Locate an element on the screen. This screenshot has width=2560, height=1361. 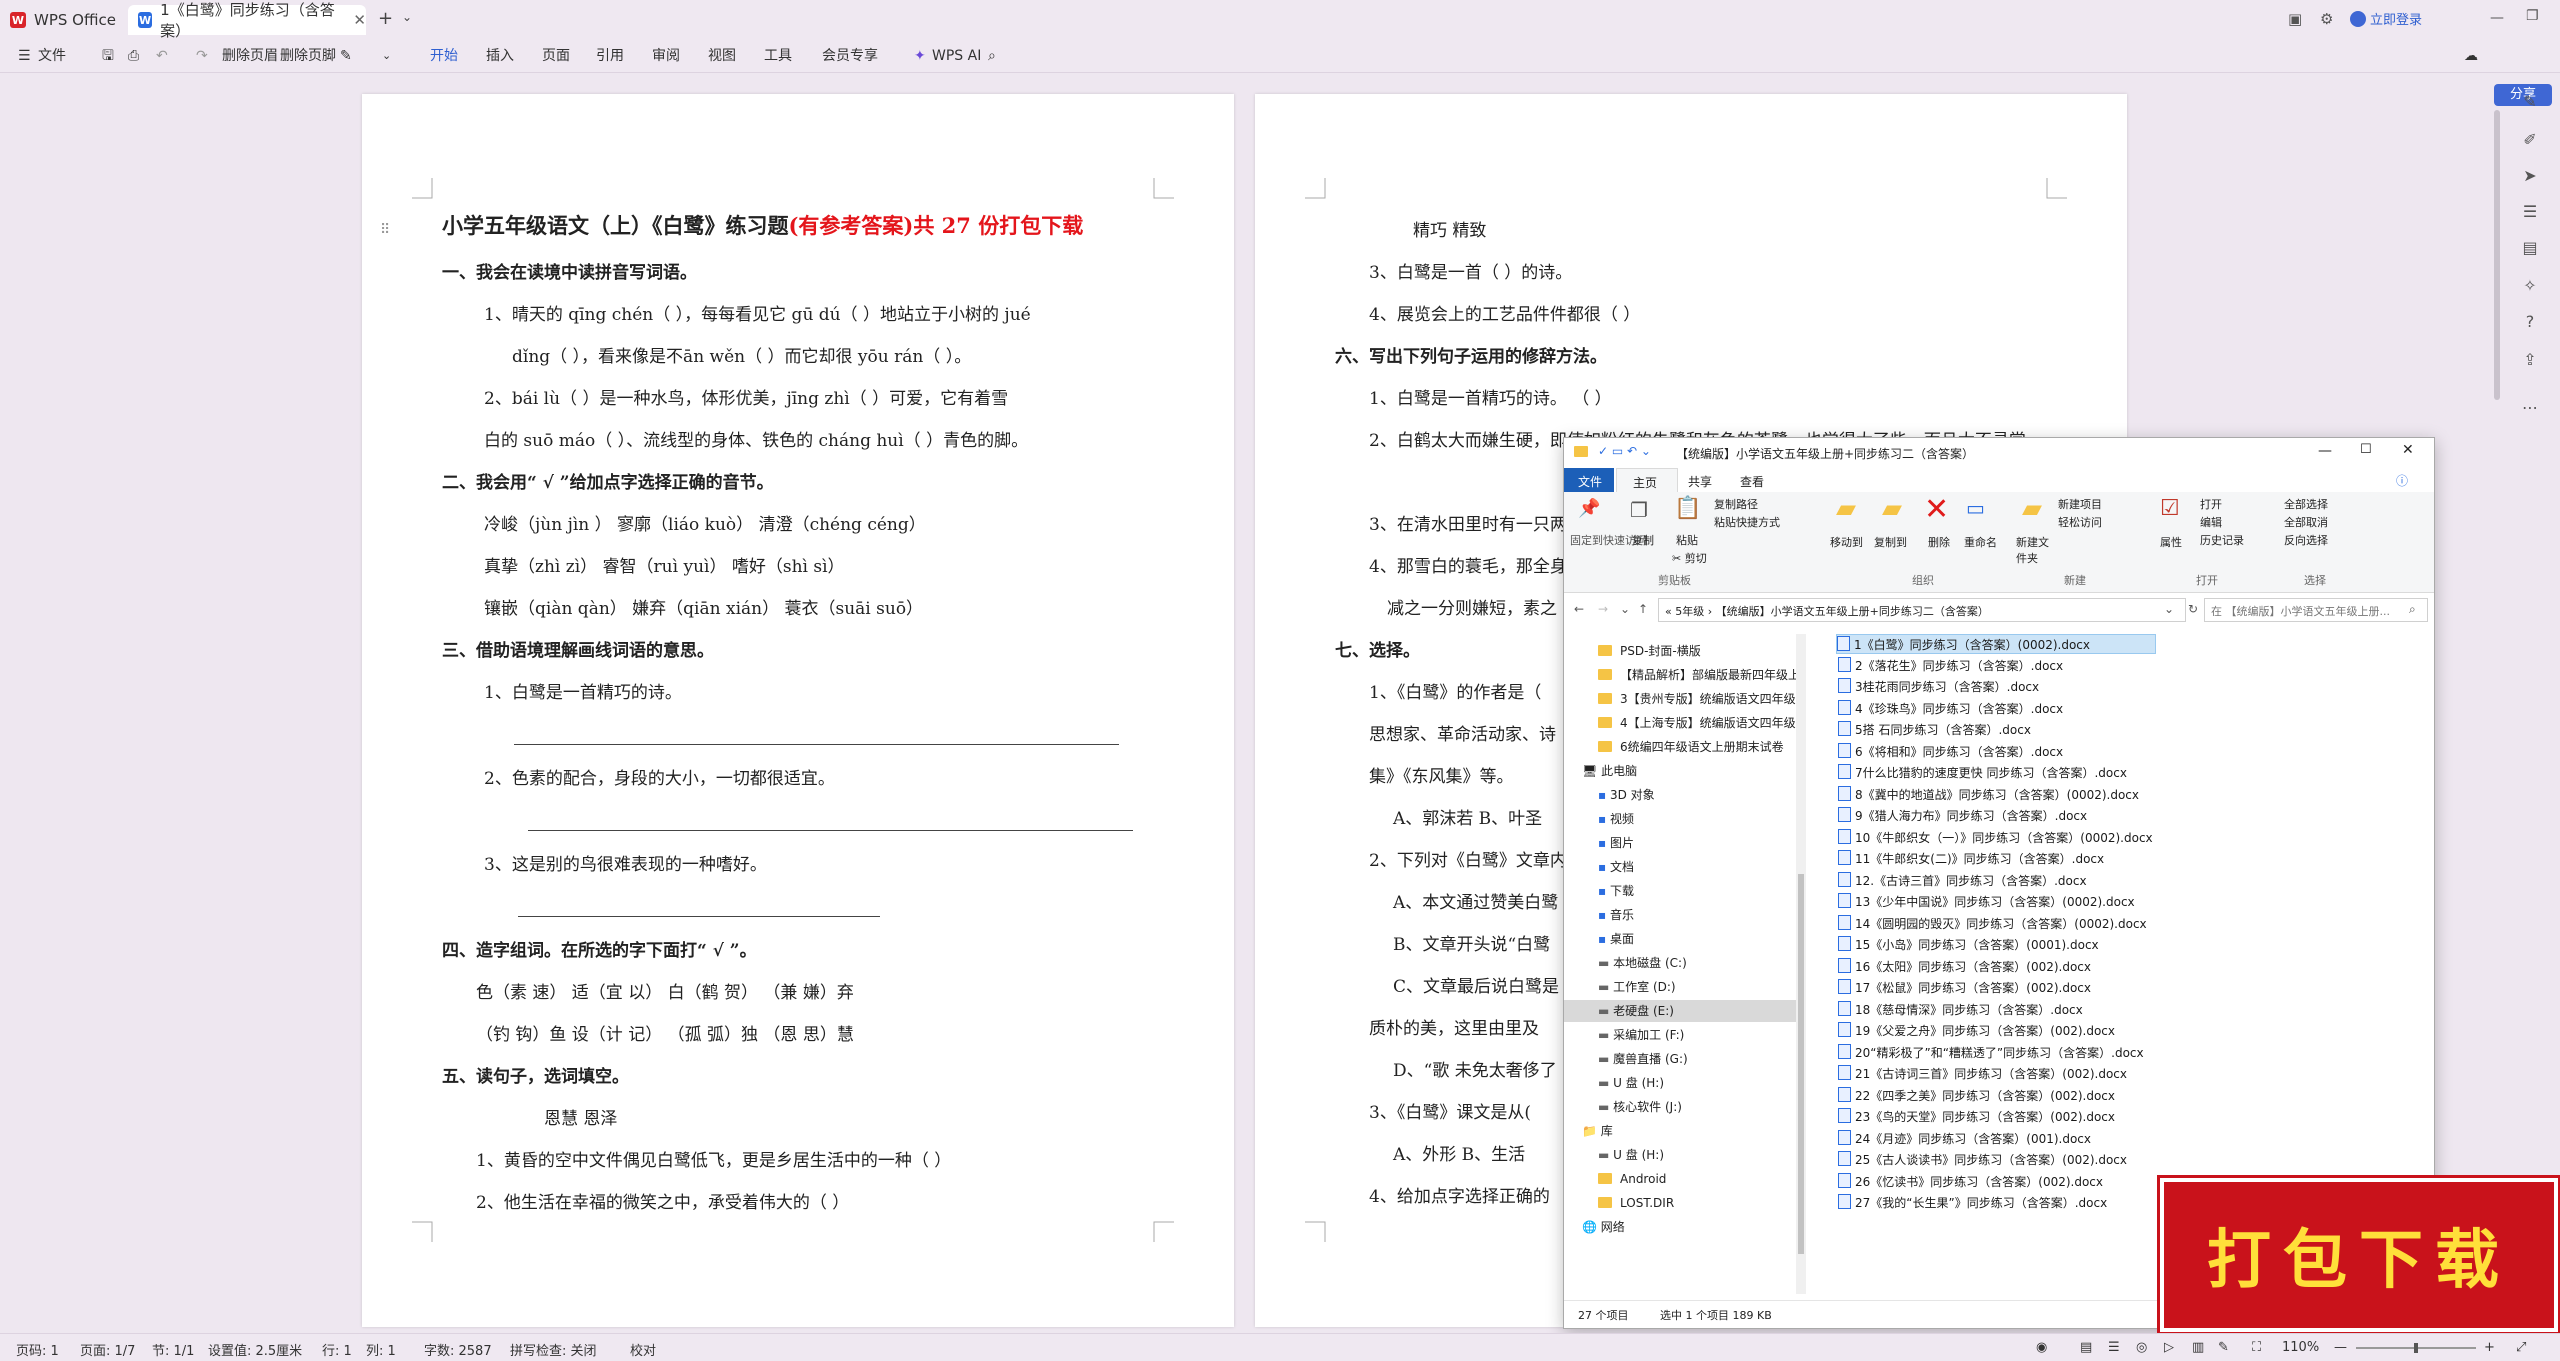
address-bar: « 5年级 › 【统编版】小学语文五年级上册+同步练习二（含答案） is located at coordinates (1922, 610).